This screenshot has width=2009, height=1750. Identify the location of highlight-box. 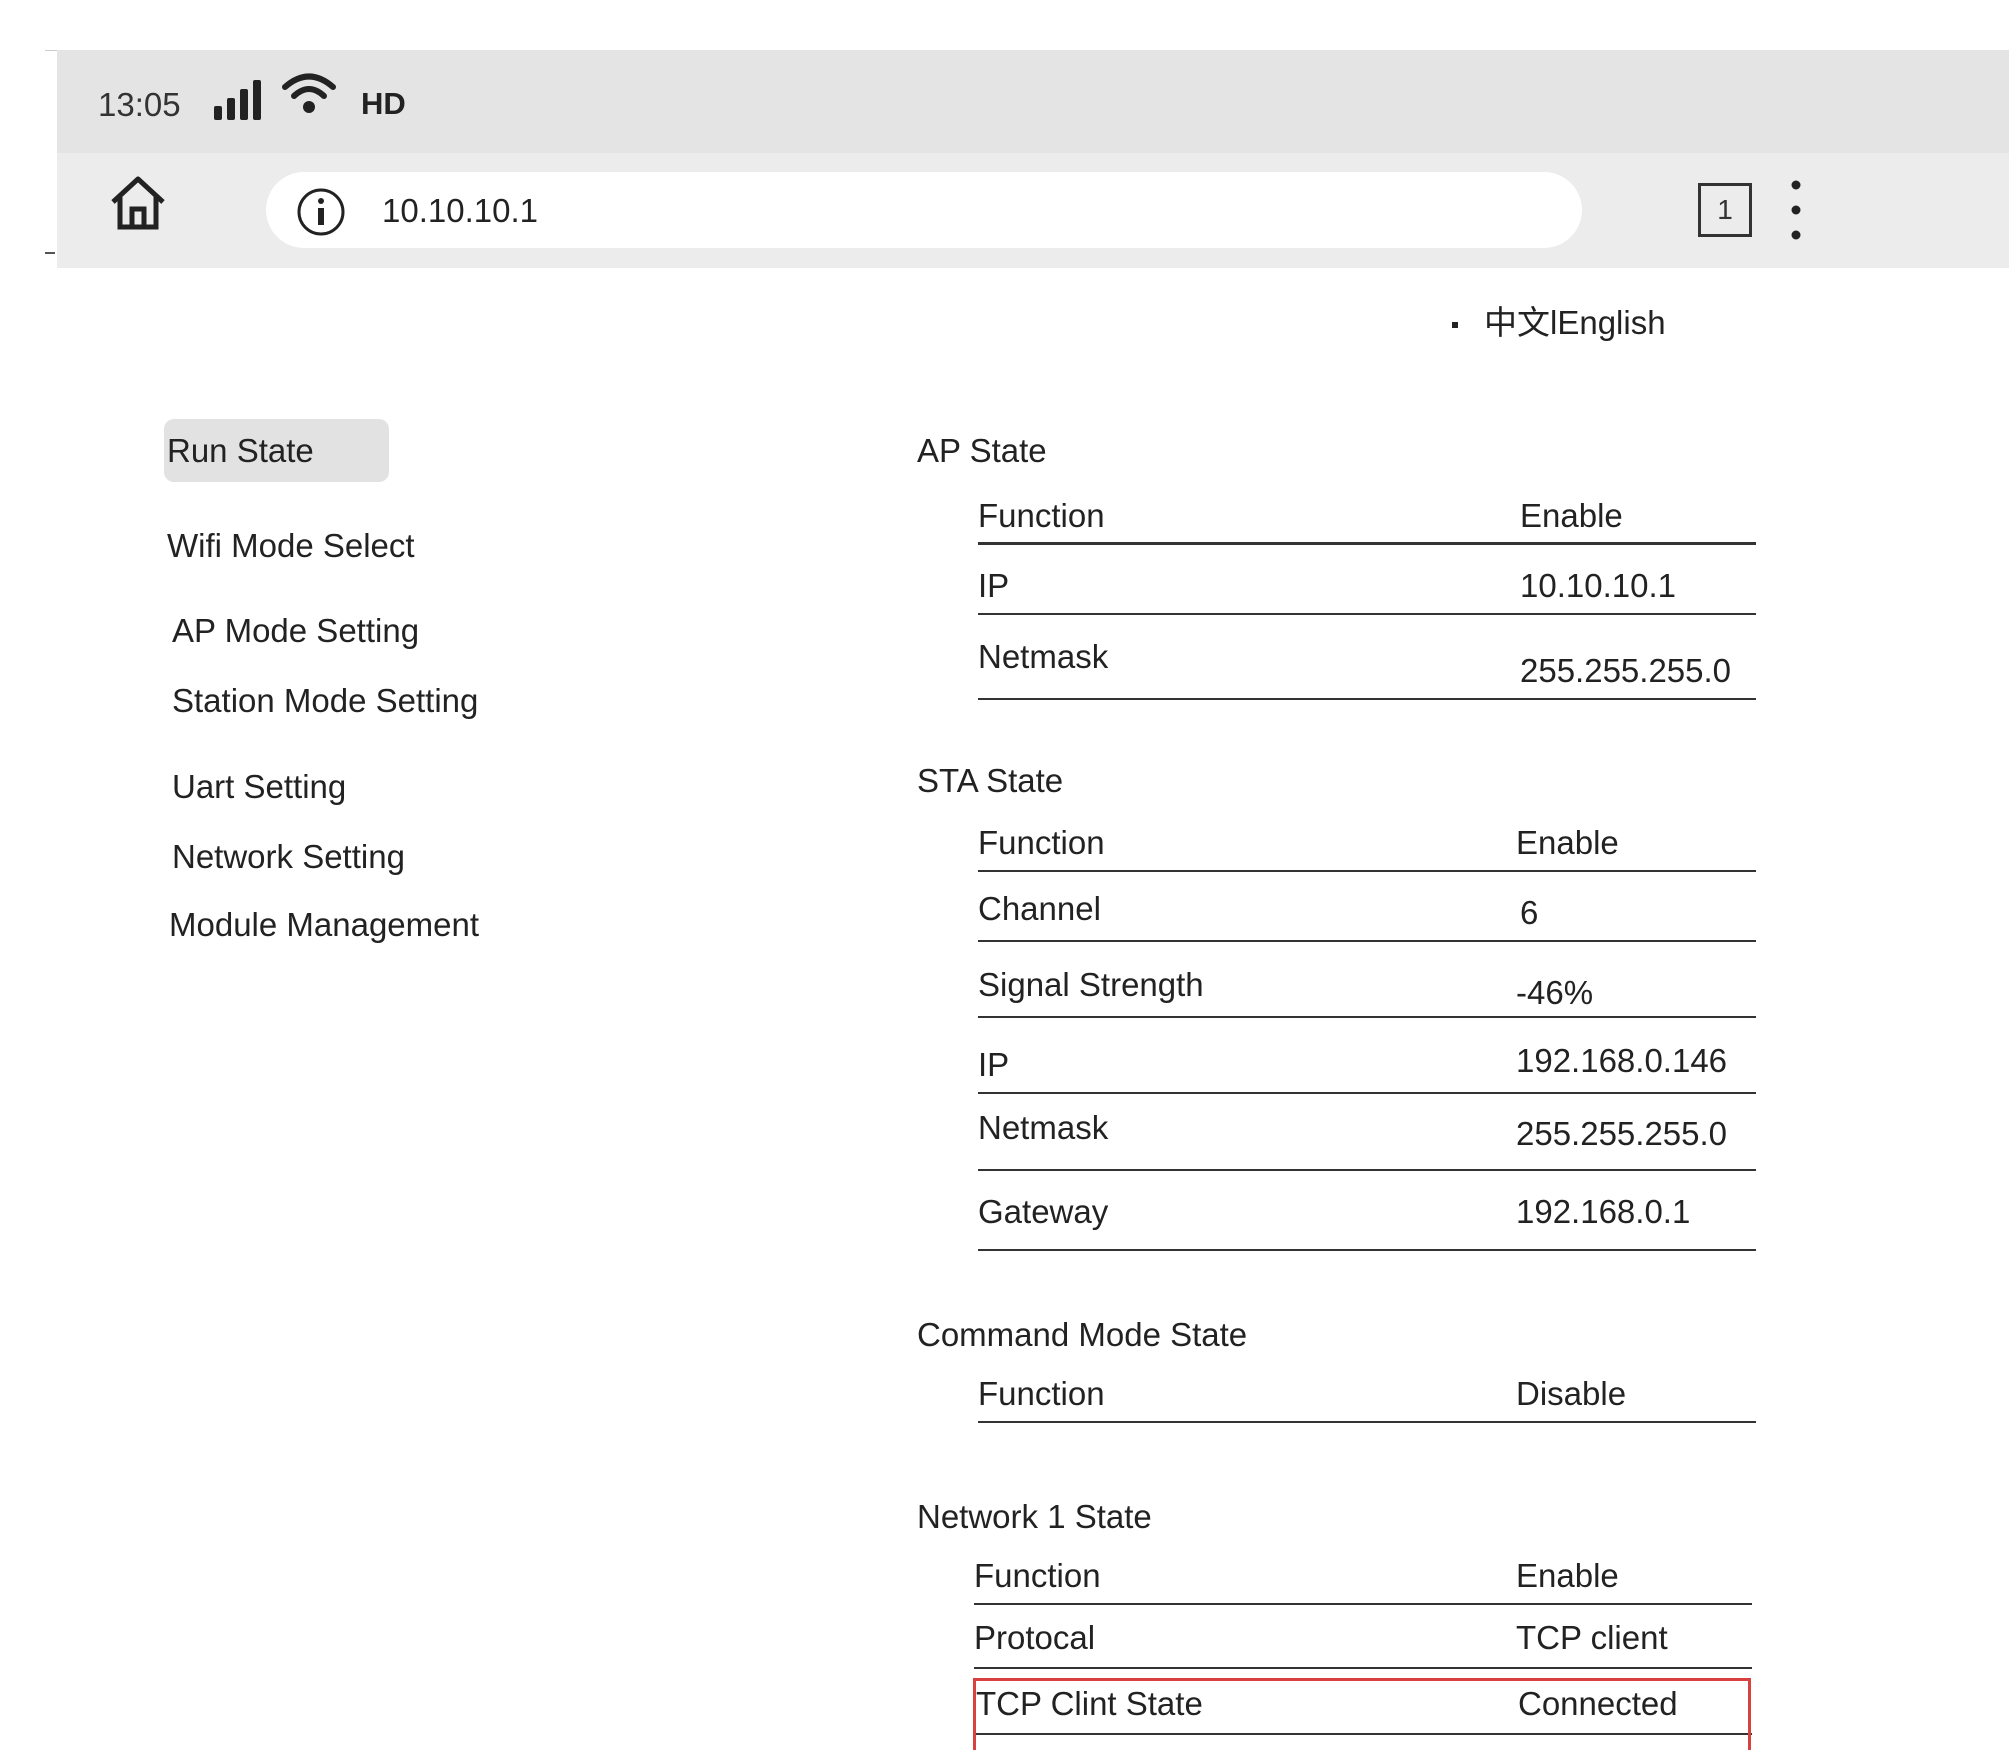
(1362, 1714).